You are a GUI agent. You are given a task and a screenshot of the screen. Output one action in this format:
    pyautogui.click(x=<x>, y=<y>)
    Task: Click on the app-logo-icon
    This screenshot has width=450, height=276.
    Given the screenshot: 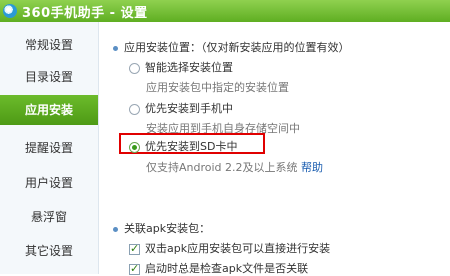 What is the action you would take?
    pyautogui.click(x=10, y=11)
    